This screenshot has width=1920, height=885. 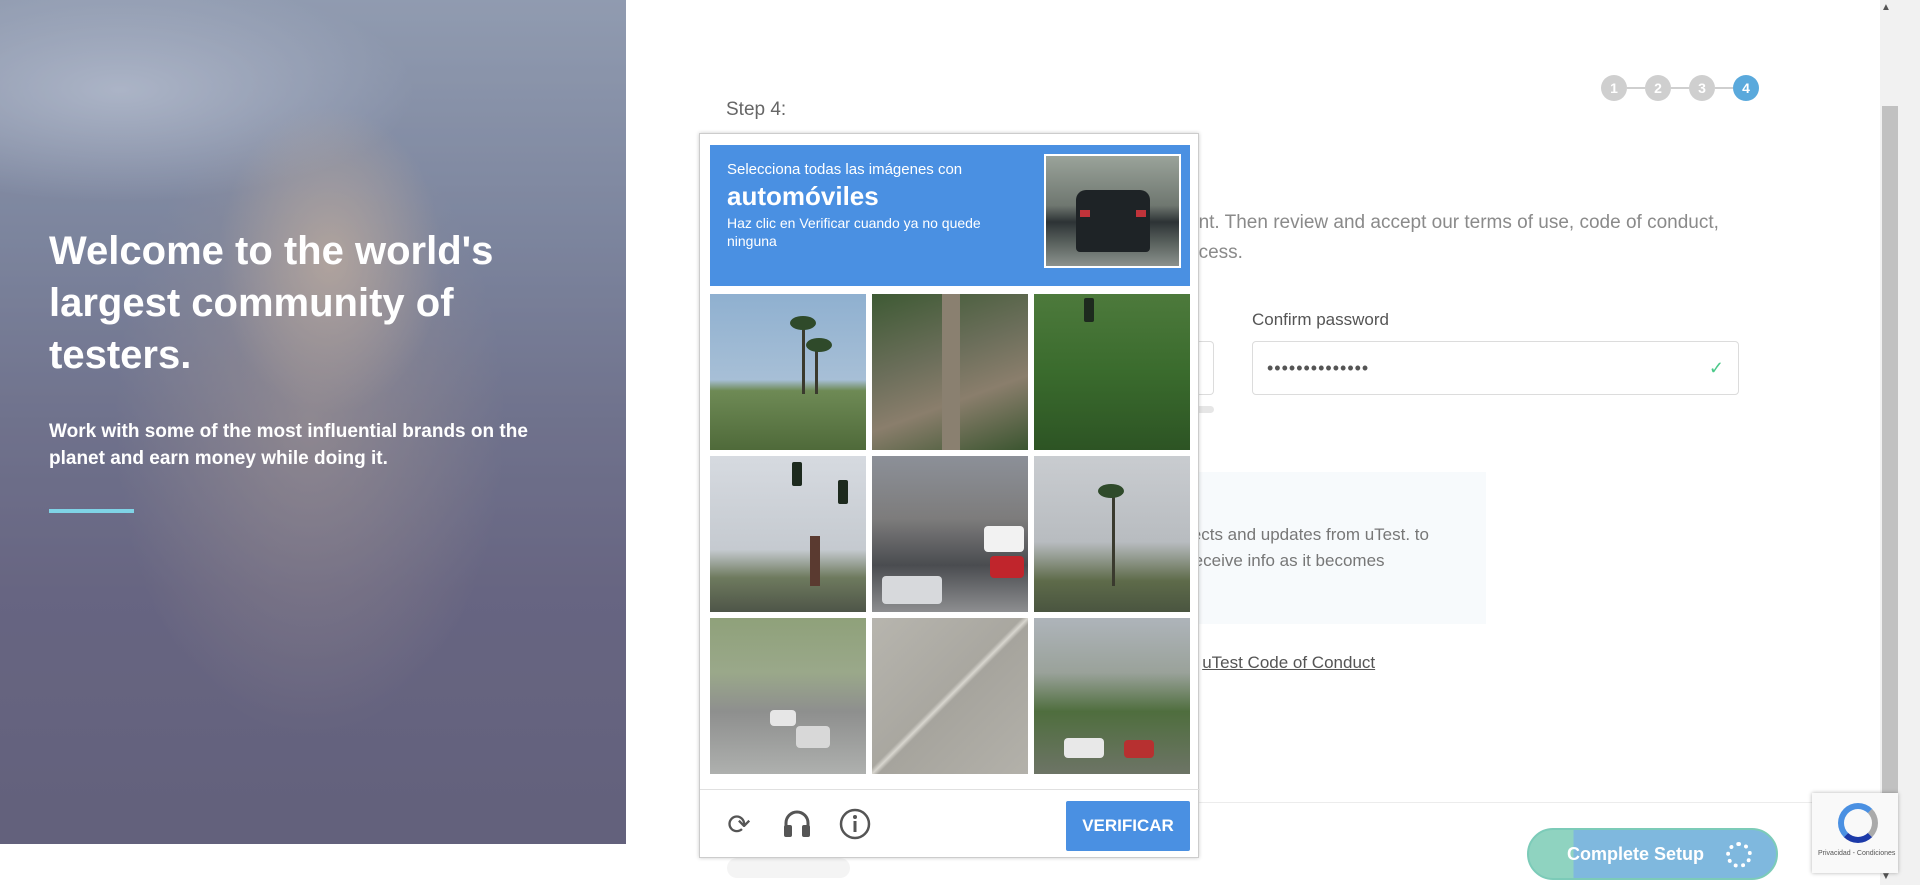 What do you see at coordinates (1858, 823) in the screenshot?
I see `recaptcha-logo-icon` at bounding box center [1858, 823].